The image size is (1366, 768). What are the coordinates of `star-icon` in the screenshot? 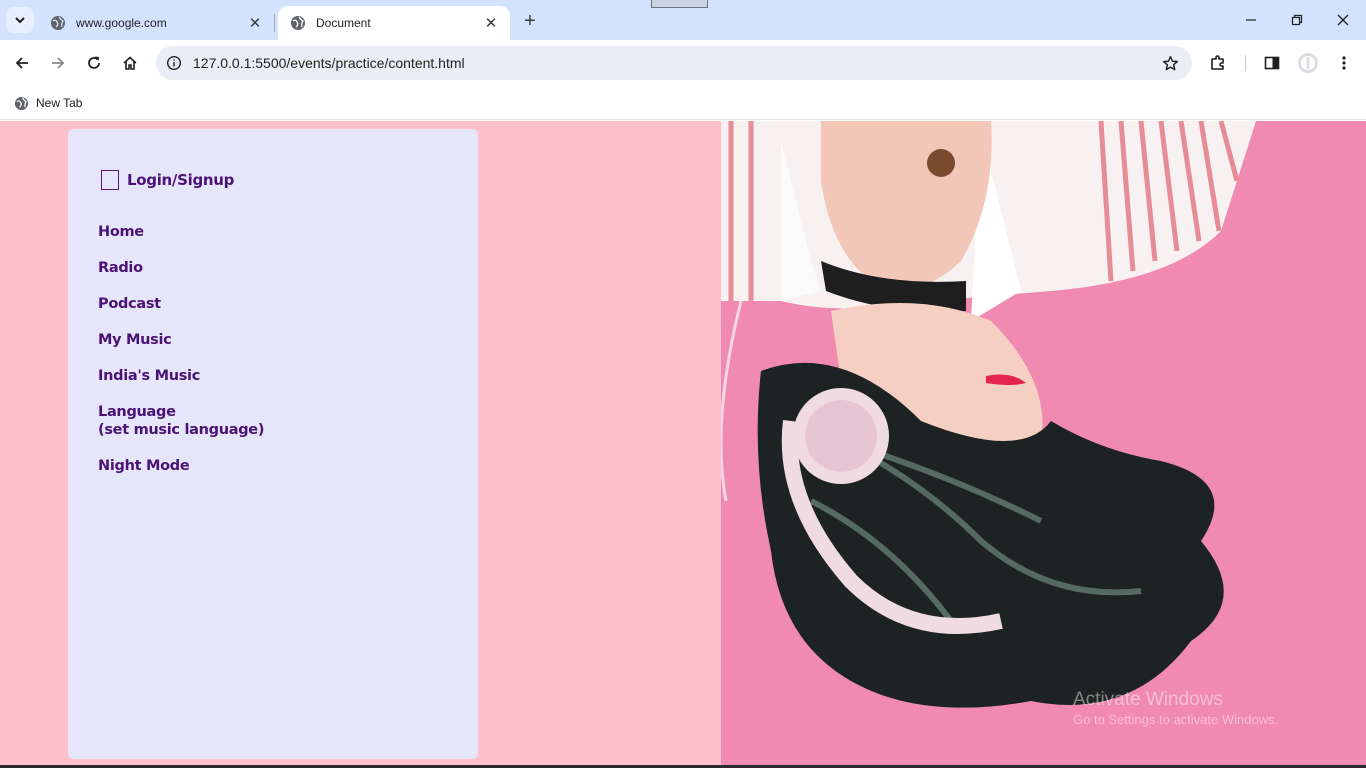 It's located at (1170, 62).